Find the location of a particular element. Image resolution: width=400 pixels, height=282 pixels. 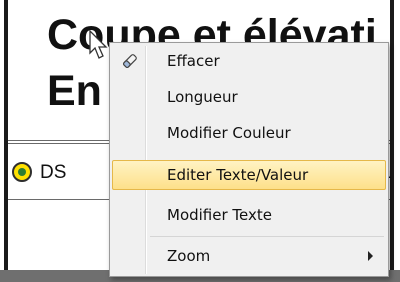

frame-border-left is located at coordinates (6, 135).